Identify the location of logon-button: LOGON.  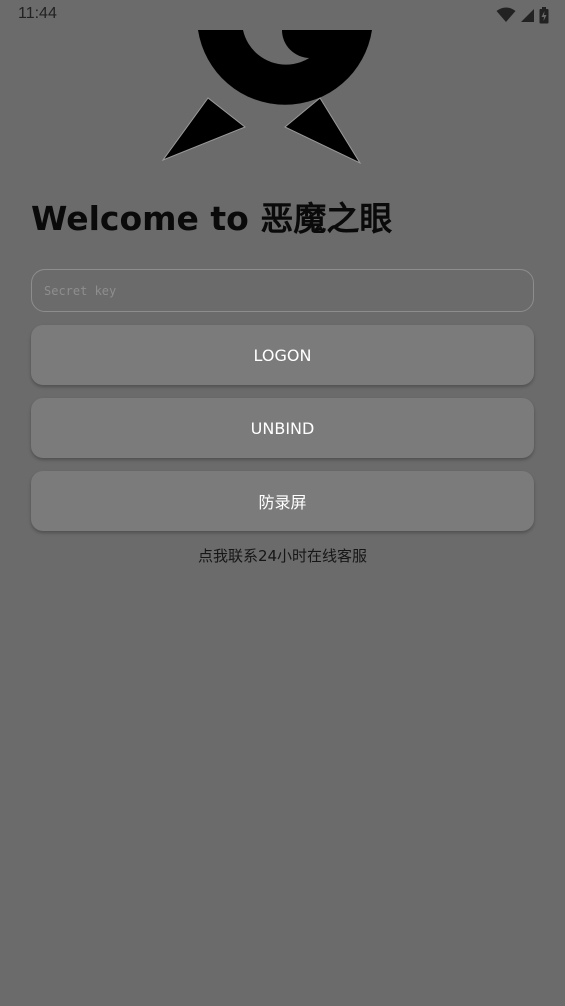
(282, 355).